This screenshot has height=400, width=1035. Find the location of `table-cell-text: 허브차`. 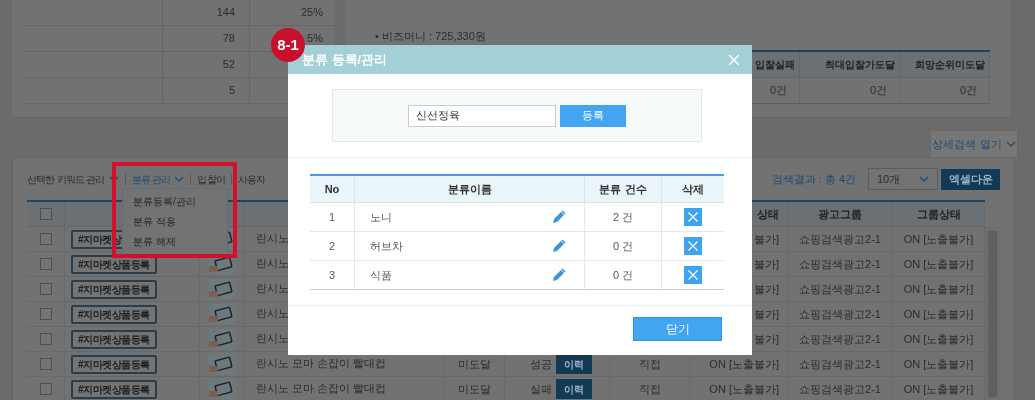

table-cell-text: 허브차 is located at coordinates (386, 246).